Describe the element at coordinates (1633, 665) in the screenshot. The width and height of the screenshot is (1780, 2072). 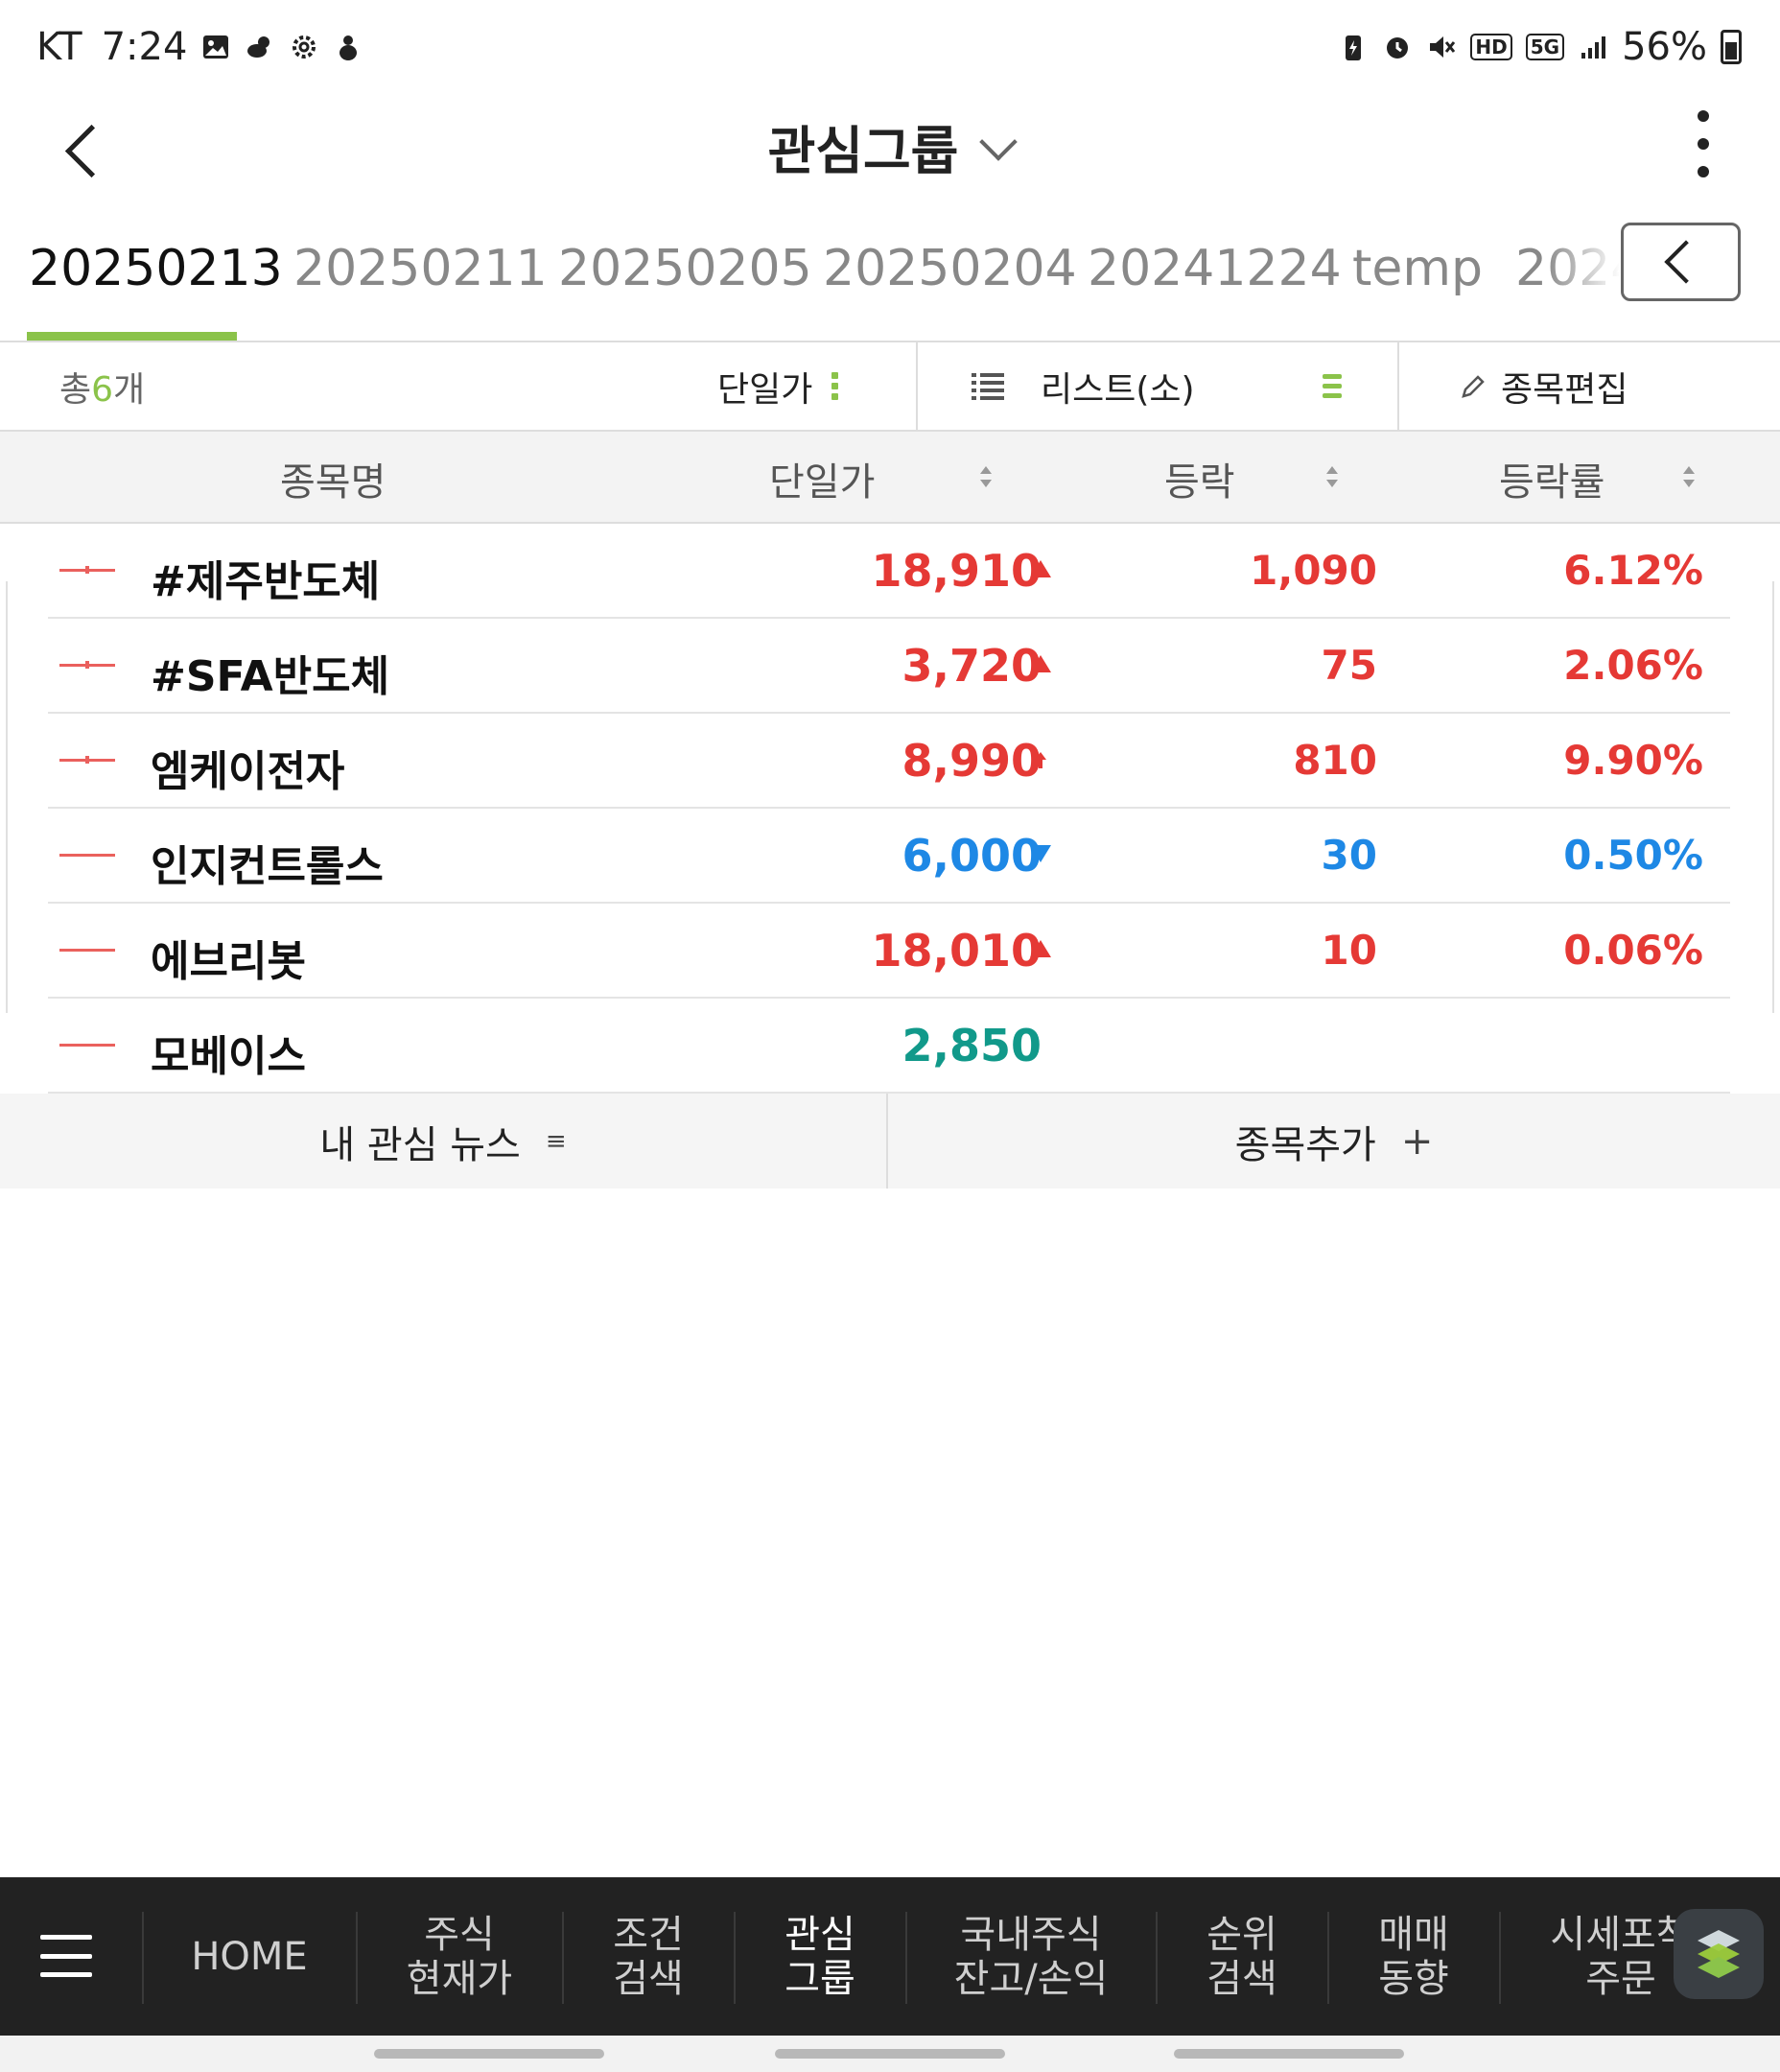
I see `stock-rate: 2.06%` at that location.